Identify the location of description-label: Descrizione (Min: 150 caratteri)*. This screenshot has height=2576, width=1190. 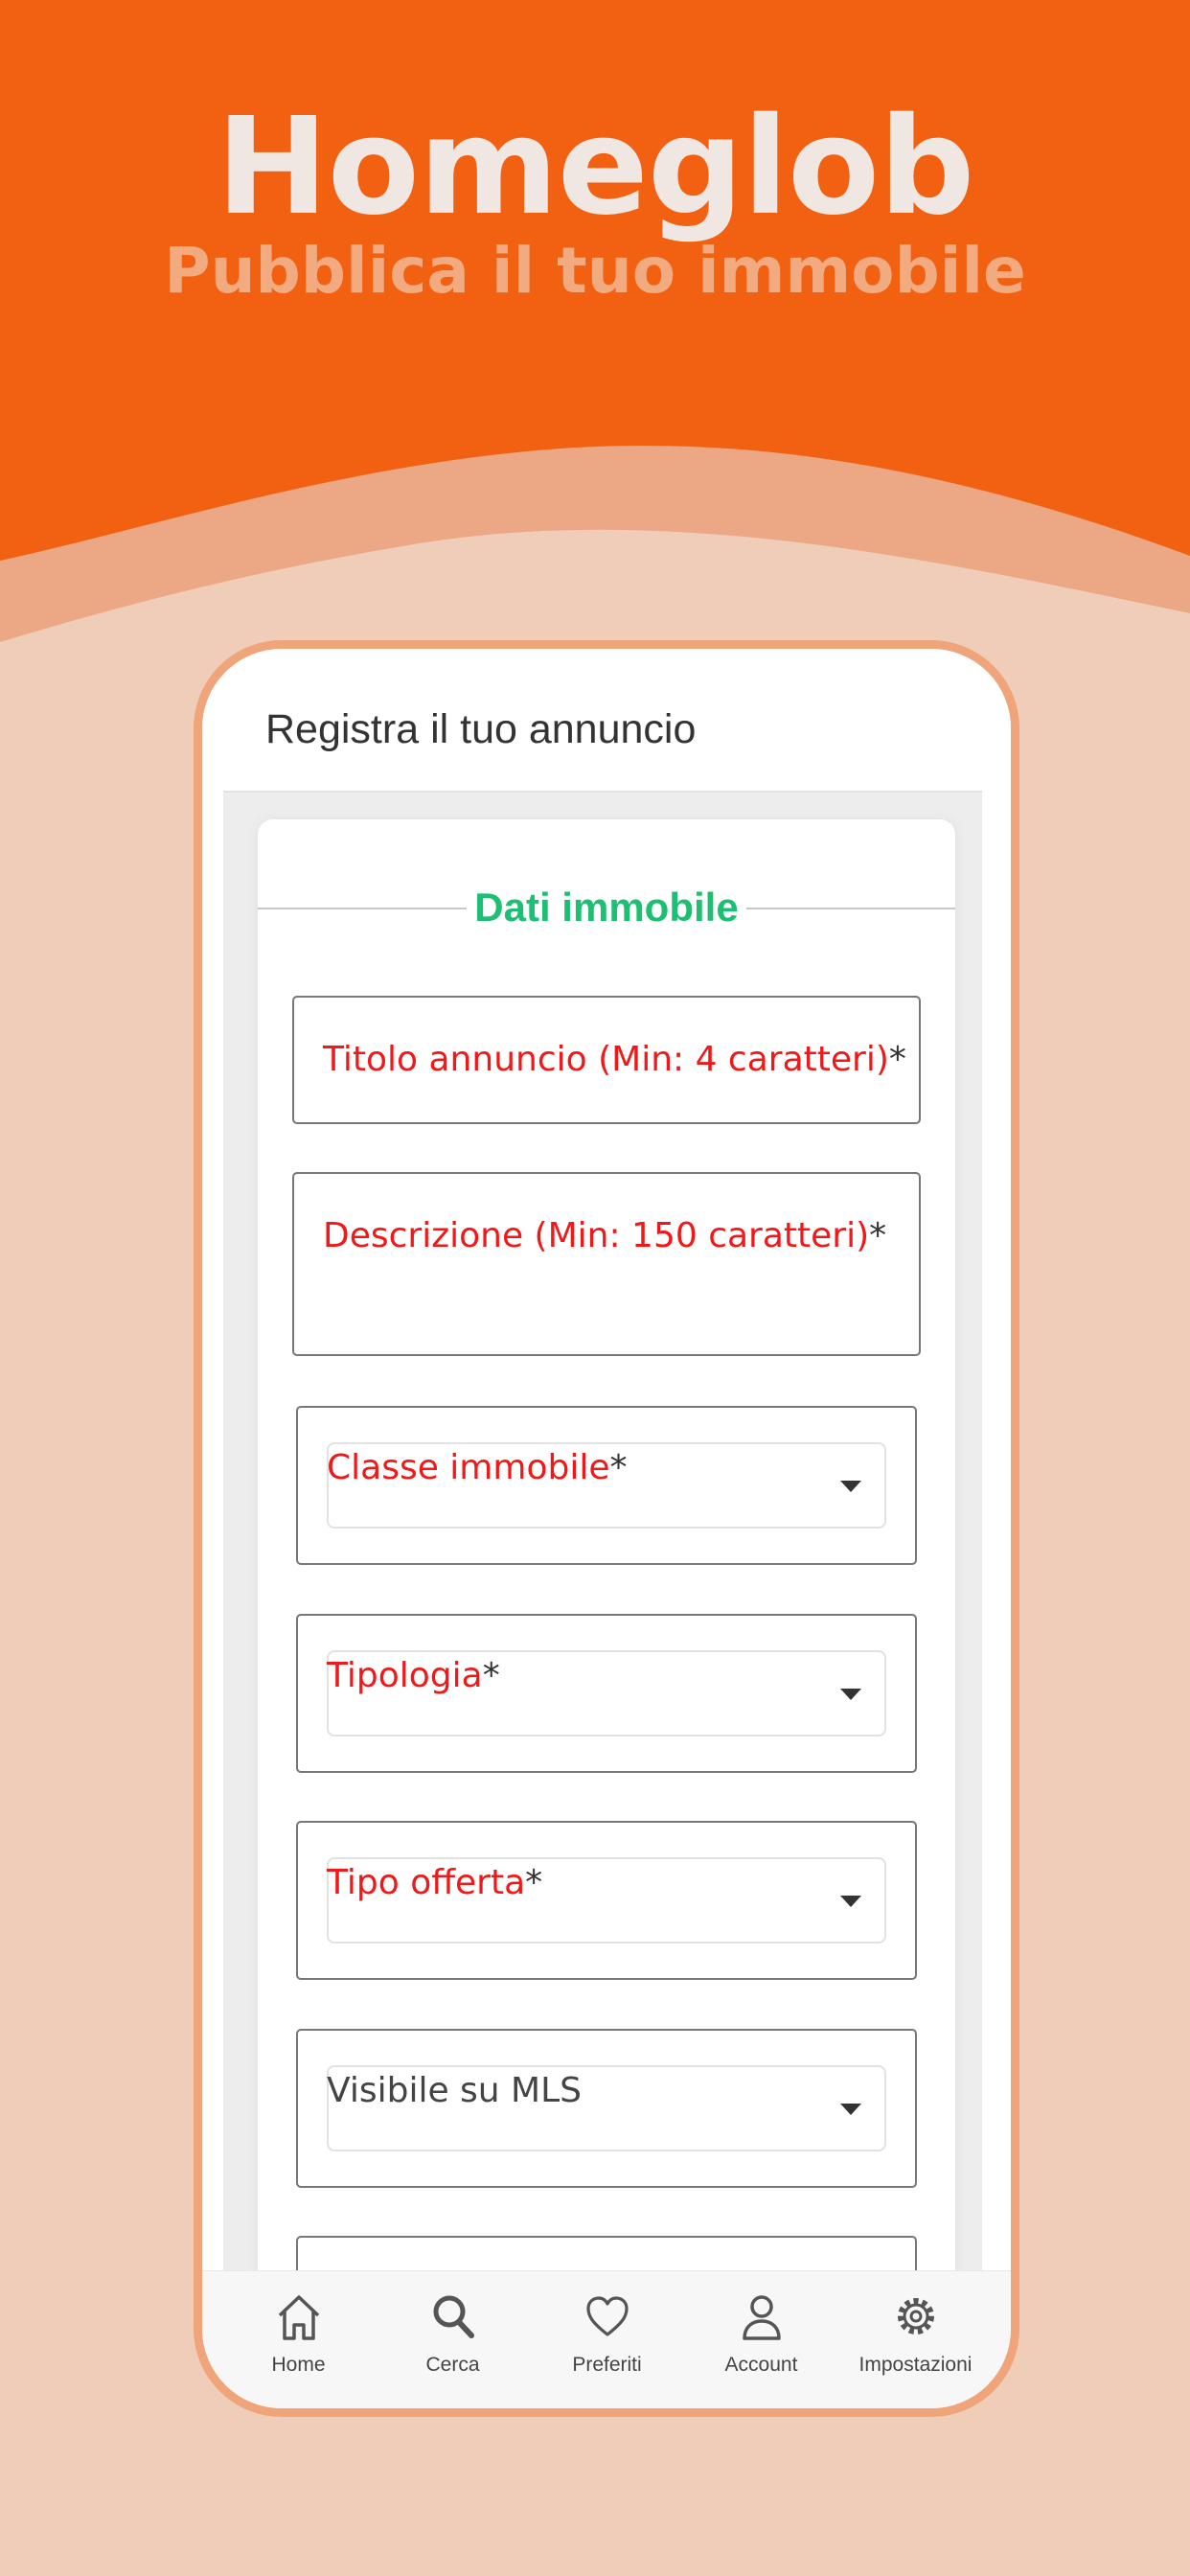
(605, 1235).